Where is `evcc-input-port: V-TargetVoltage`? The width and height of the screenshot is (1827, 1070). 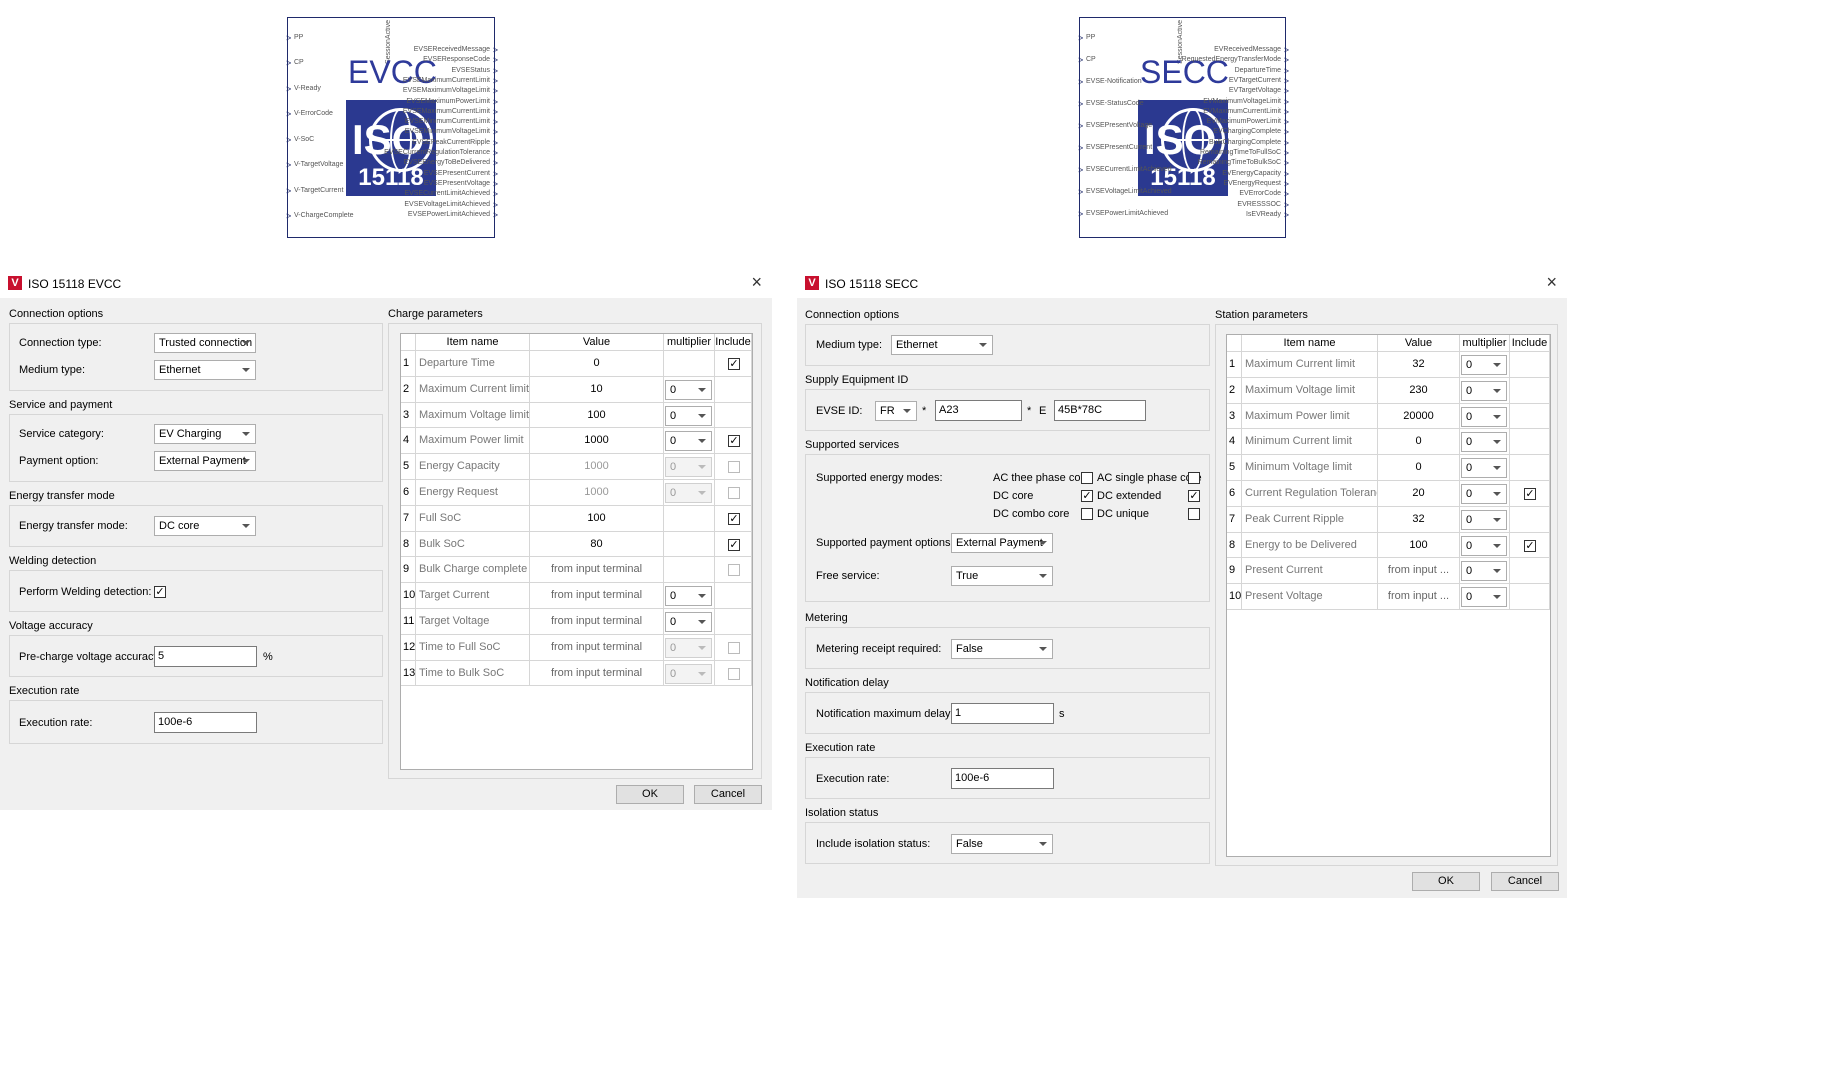 evcc-input-port: V-TargetVoltage is located at coordinates (315, 165).